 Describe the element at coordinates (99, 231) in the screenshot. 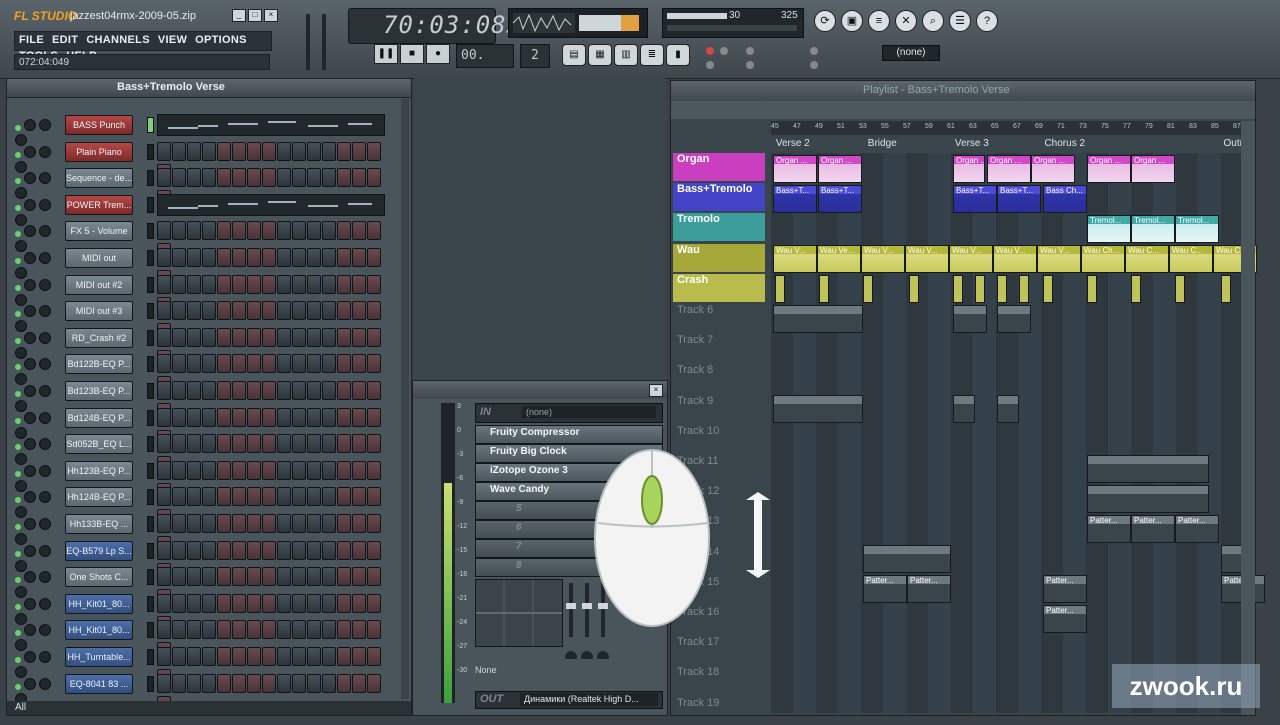

I see `channel-button: FX 5 - Volume` at that location.